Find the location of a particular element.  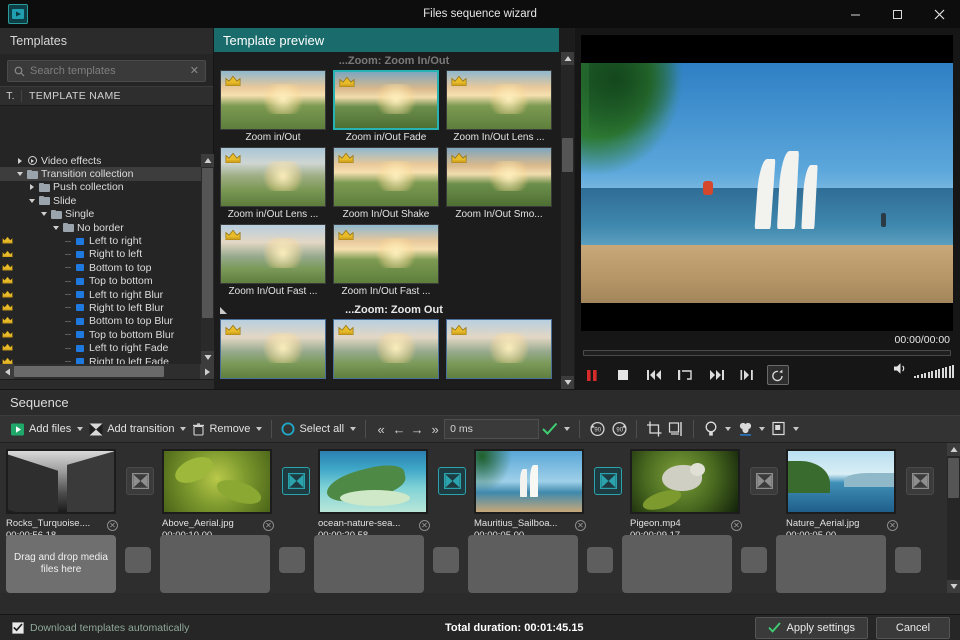

rotate-ccw-90-icon: 90 is located at coordinates (597, 429).